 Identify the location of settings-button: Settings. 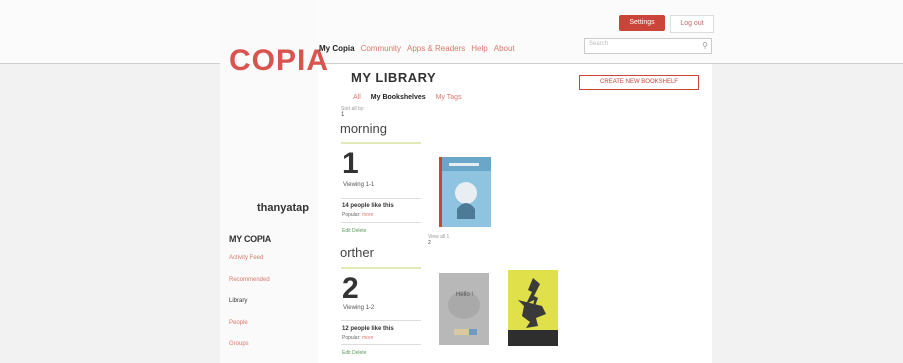
(642, 23).